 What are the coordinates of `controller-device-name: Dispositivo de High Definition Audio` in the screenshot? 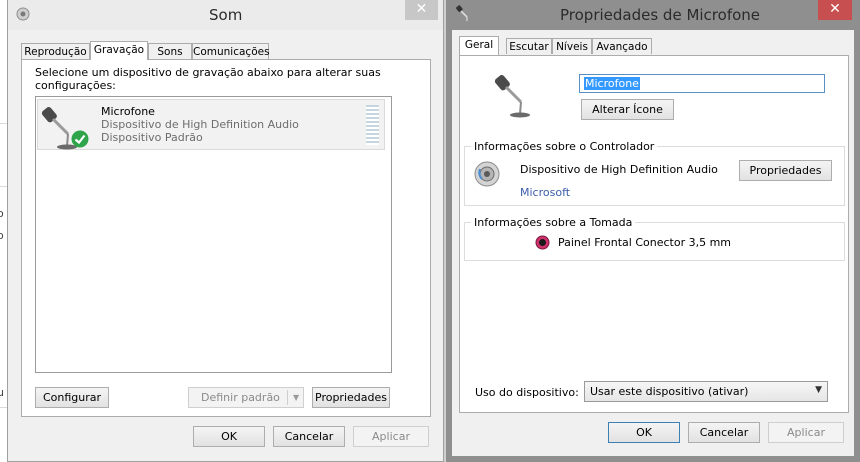 It's located at (619, 169).